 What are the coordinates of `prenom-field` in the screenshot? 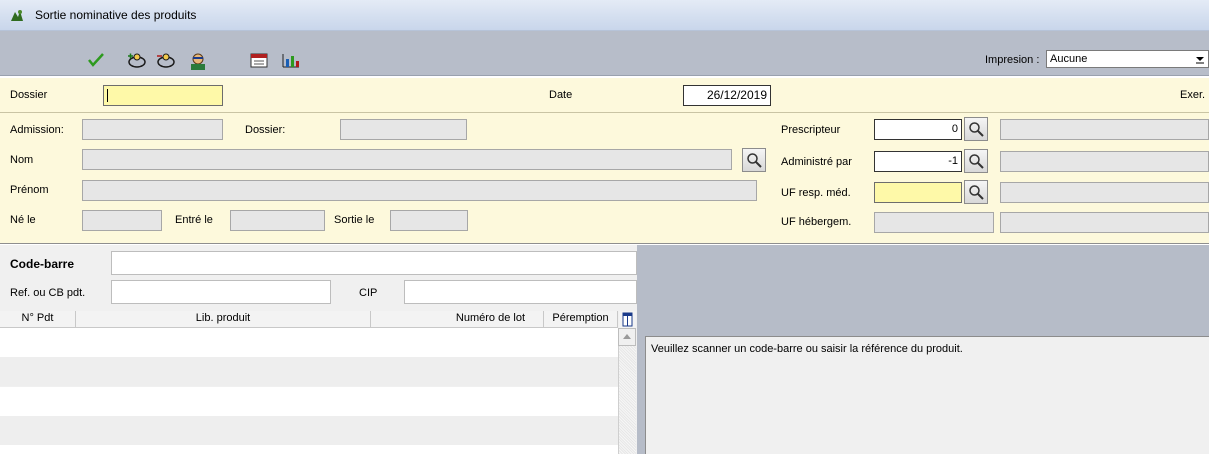 It's located at (419, 190).